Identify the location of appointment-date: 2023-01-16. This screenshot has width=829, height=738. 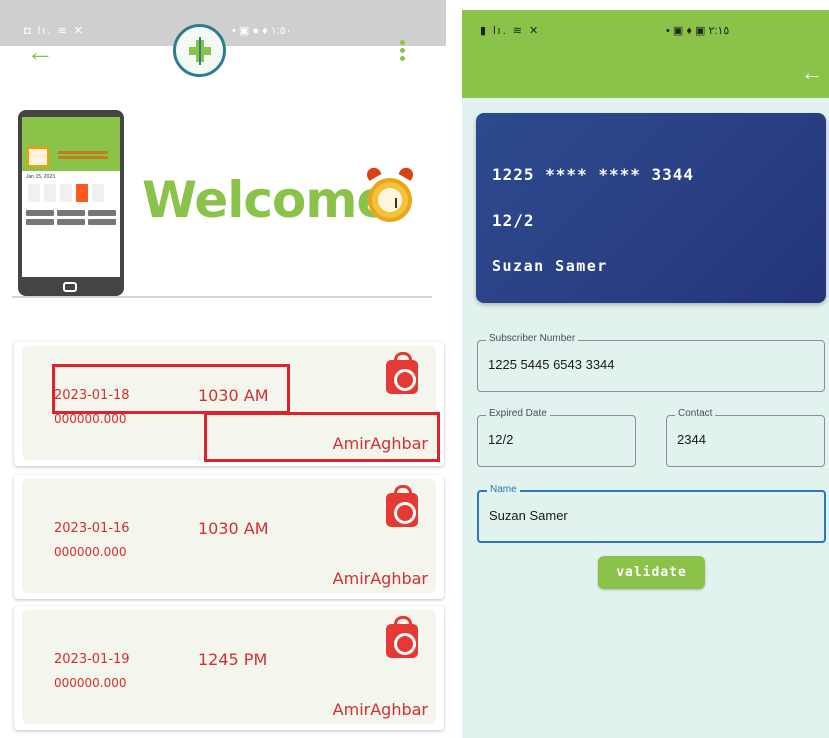
(92, 528).